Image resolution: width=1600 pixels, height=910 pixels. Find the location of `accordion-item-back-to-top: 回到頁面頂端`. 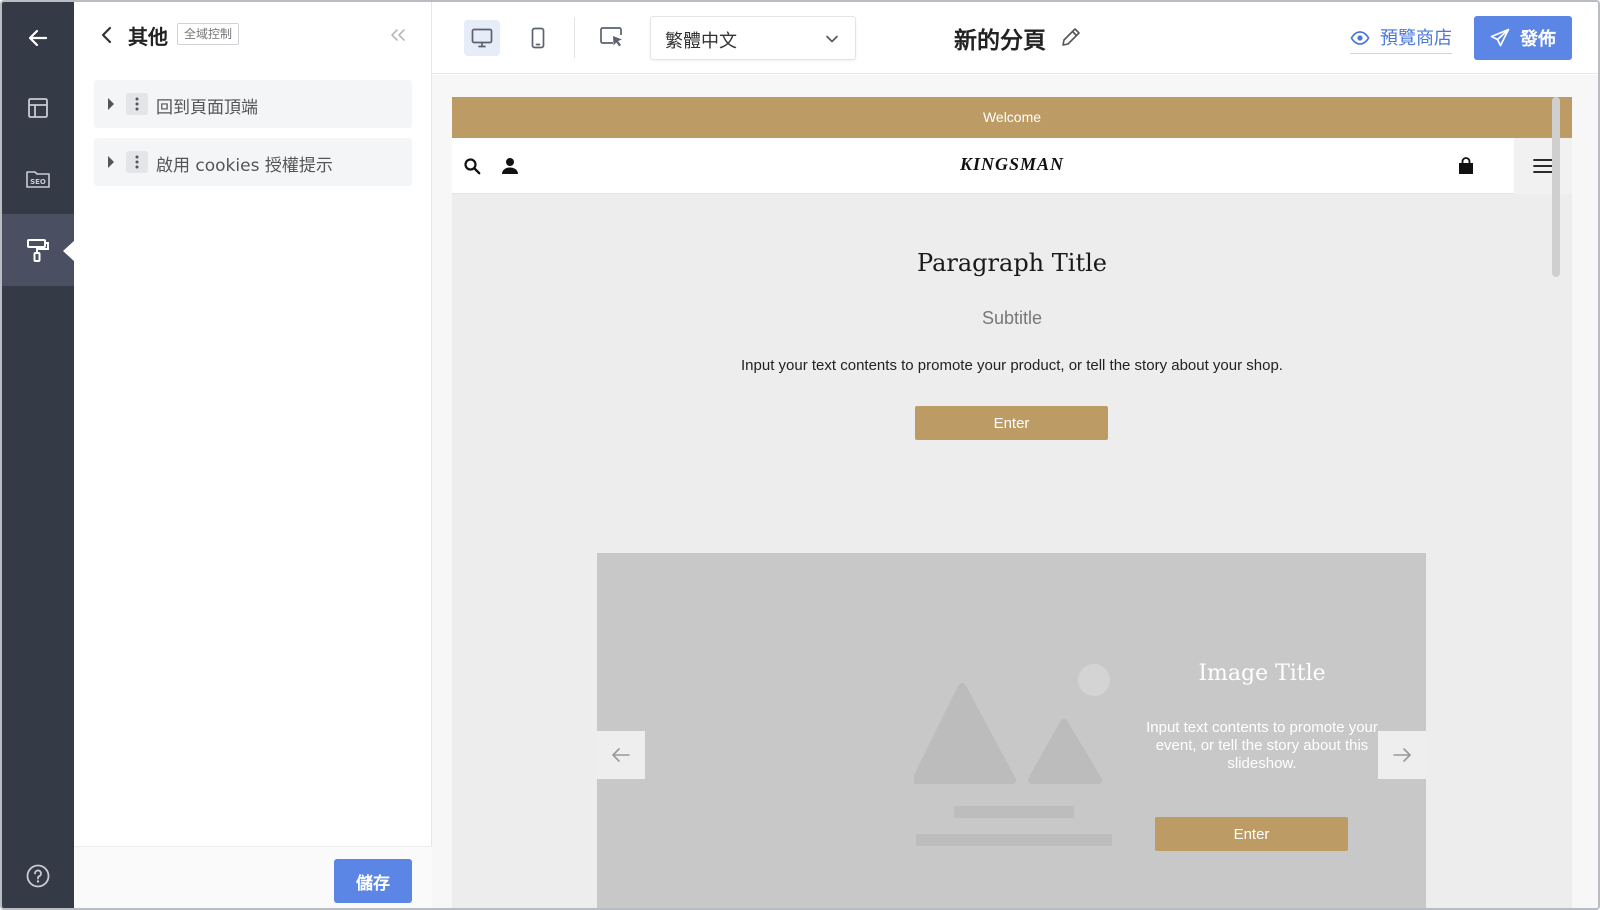

accordion-item-back-to-top: 回到頁面頂端 is located at coordinates (253, 104).